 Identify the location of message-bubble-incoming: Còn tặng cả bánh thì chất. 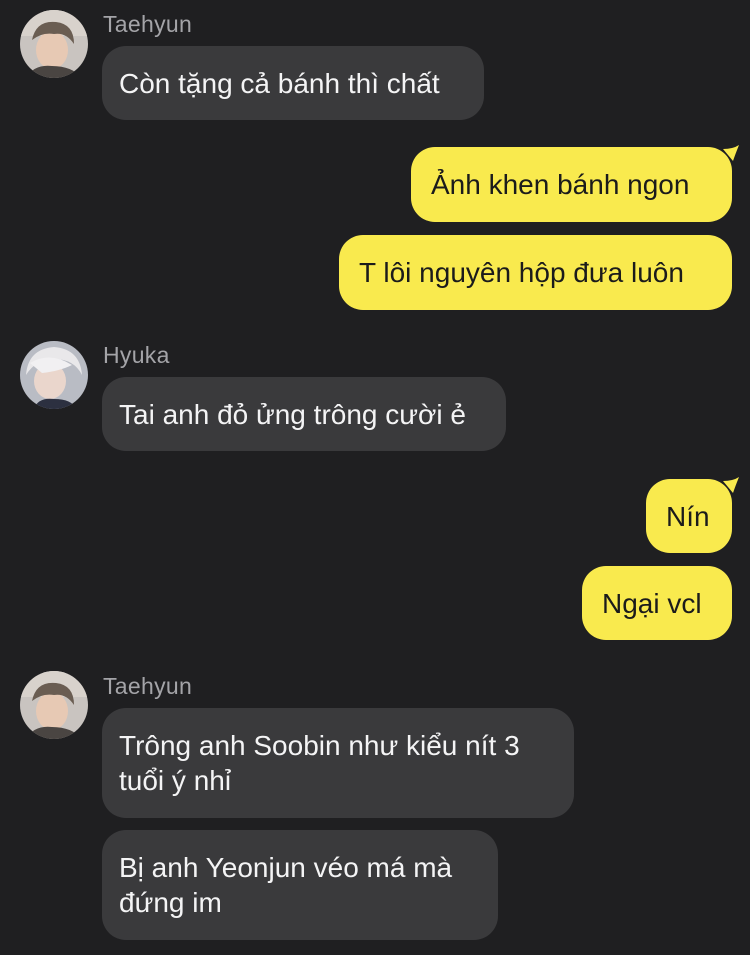
(293, 83).